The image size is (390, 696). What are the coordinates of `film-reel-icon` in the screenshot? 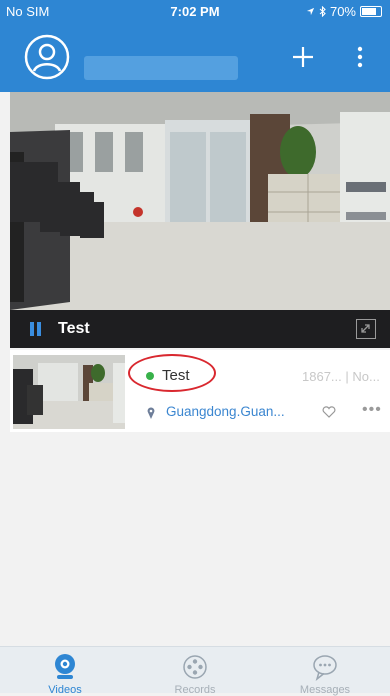 It's located at (195, 667).